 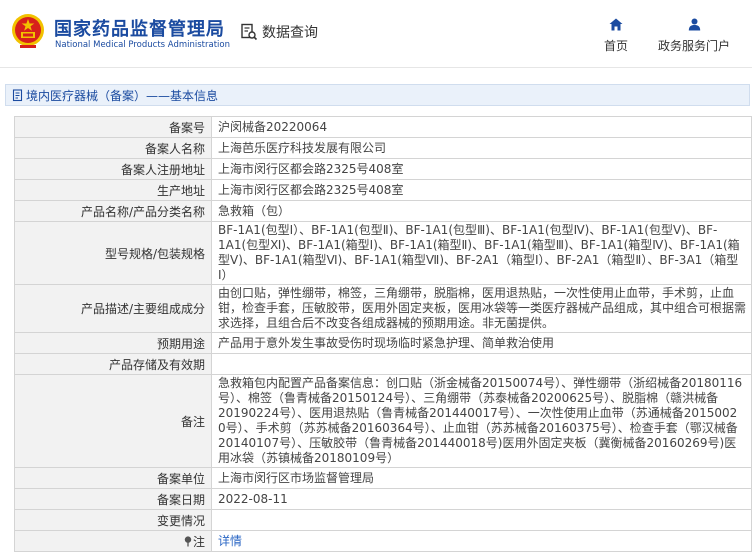 I want to click on table-row: 备案单位 上海市闵行区市场监督管理局, so click(x=383, y=478).